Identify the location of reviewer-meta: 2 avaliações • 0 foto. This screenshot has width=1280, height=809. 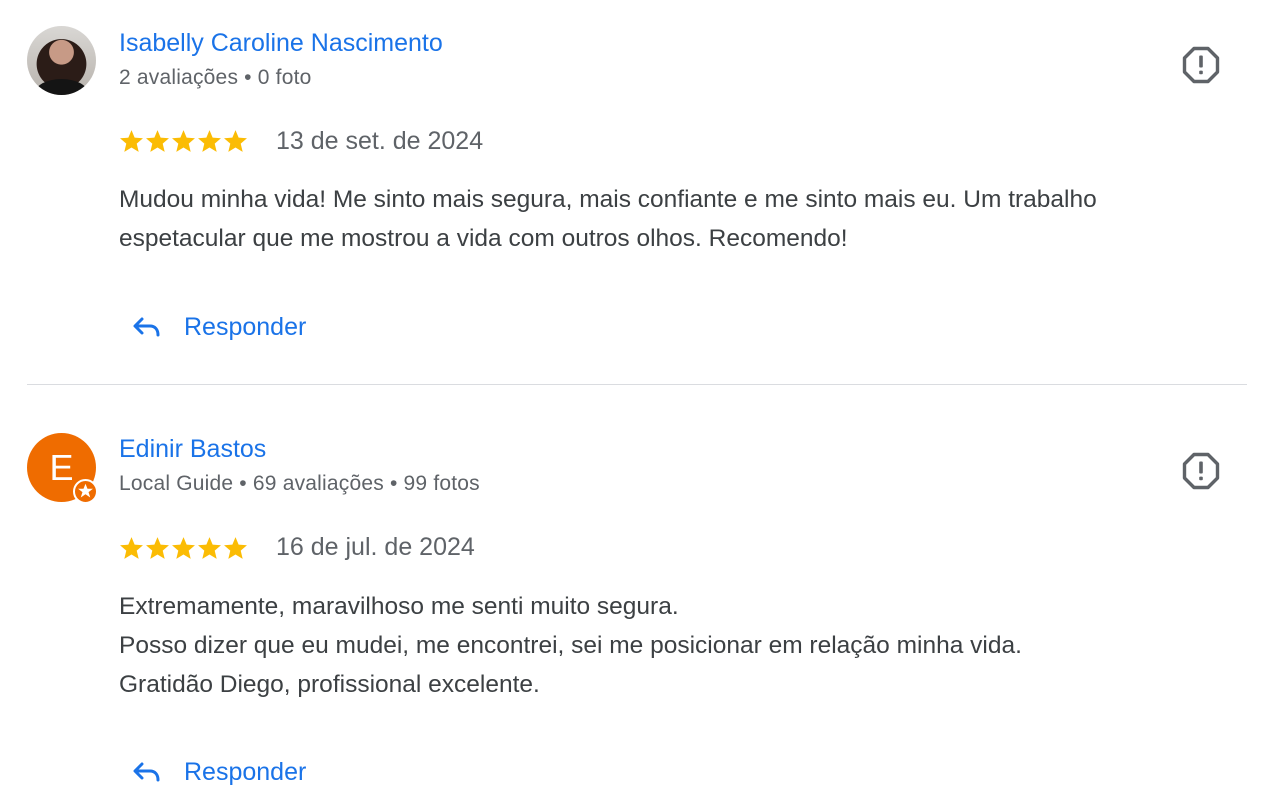
(215, 77).